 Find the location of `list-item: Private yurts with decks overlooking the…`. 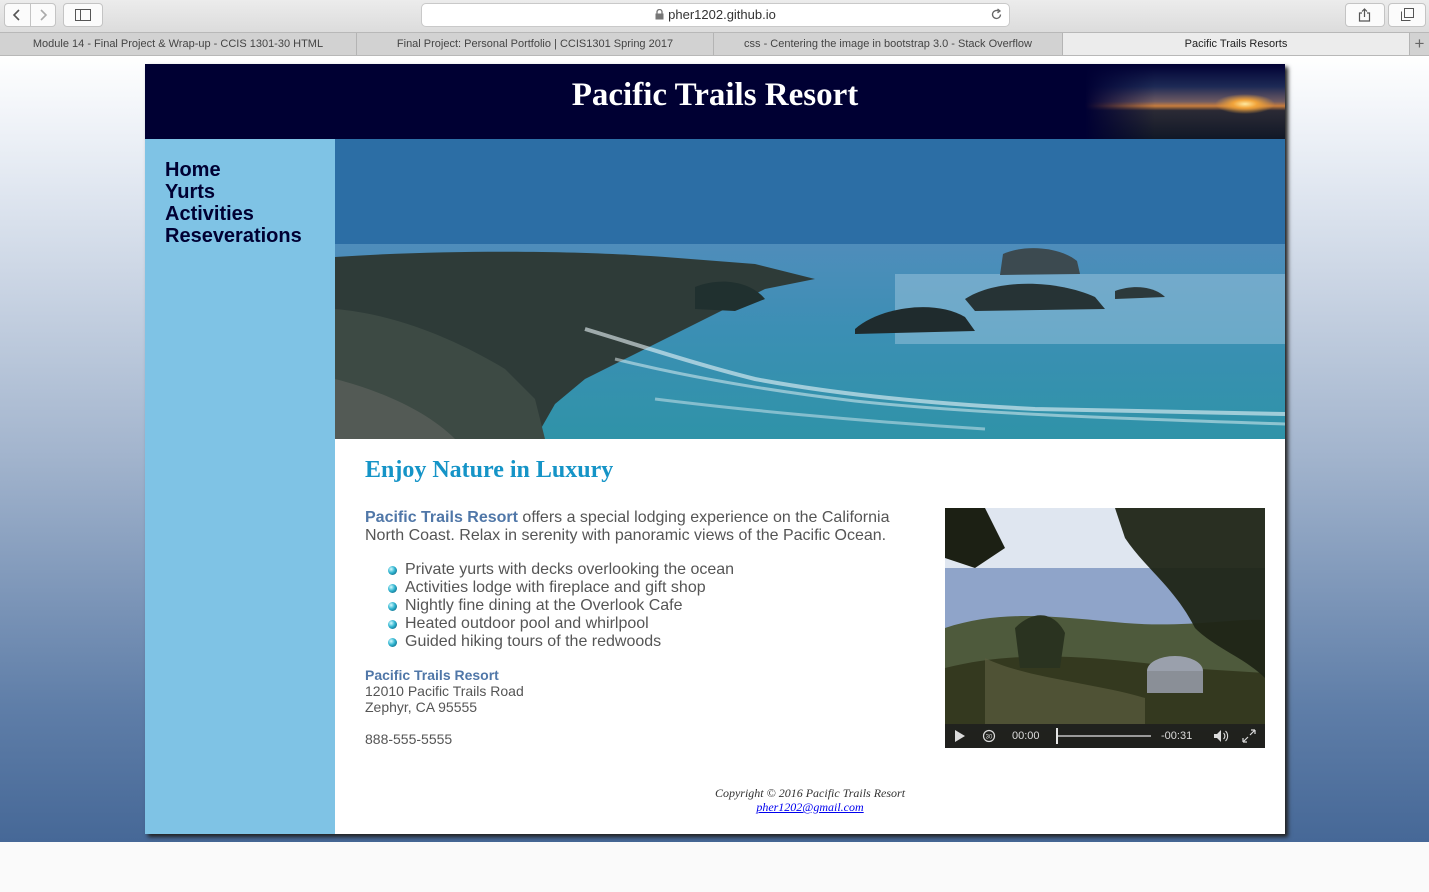

list-item: Private yurts with decks overlooking the… is located at coordinates (559, 570).